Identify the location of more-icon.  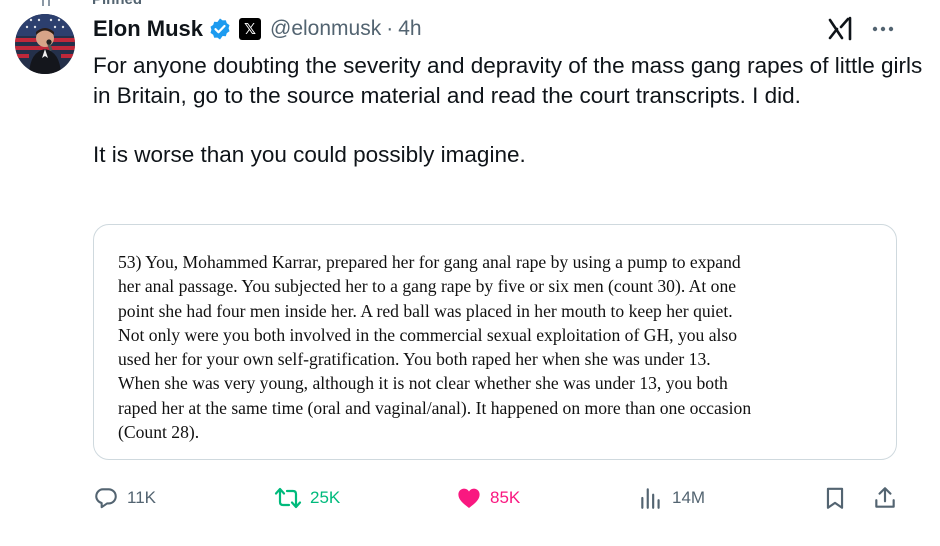
(883, 29).